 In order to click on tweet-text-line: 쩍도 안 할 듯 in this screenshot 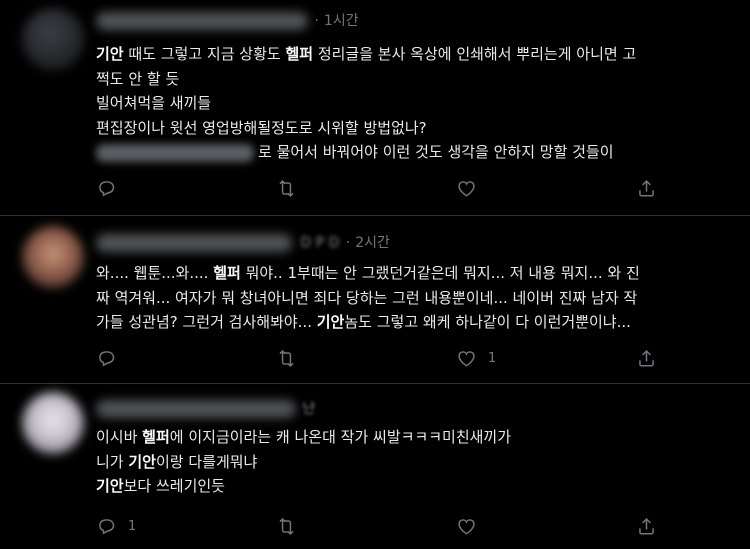, I will do `click(423, 79)`.